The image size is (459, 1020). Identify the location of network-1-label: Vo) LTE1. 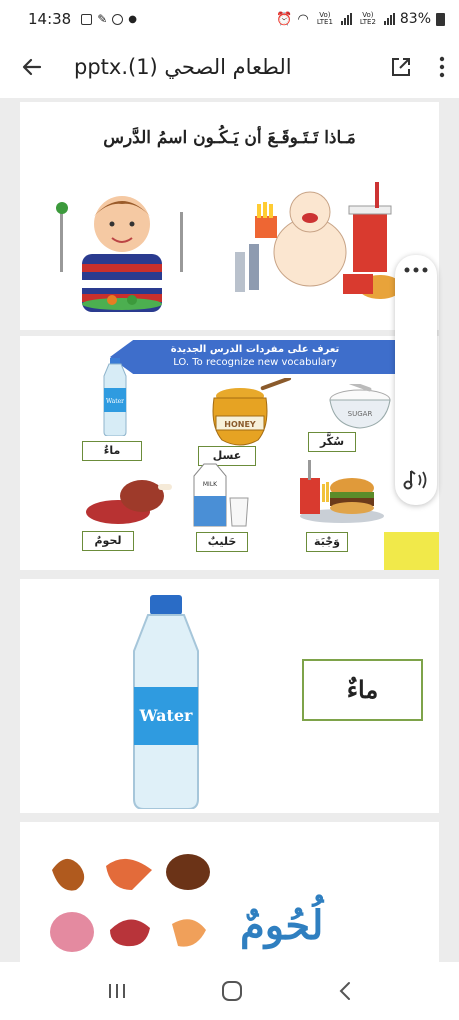
(324, 18).